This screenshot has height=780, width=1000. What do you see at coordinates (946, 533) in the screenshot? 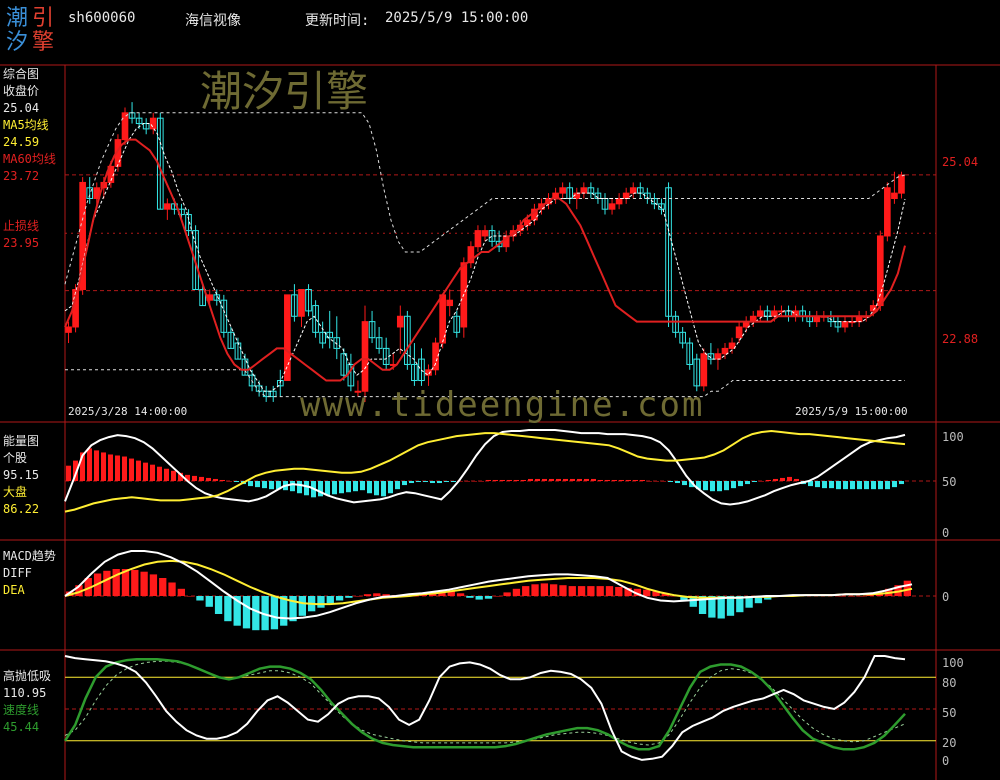
I see `energy-tick: 0` at bounding box center [946, 533].